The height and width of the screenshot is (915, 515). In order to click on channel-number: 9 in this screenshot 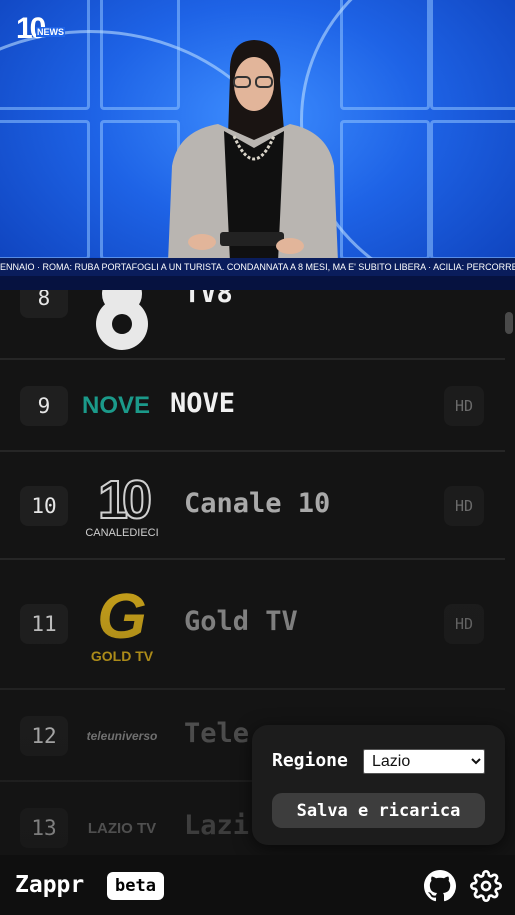, I will do `click(44, 406)`.